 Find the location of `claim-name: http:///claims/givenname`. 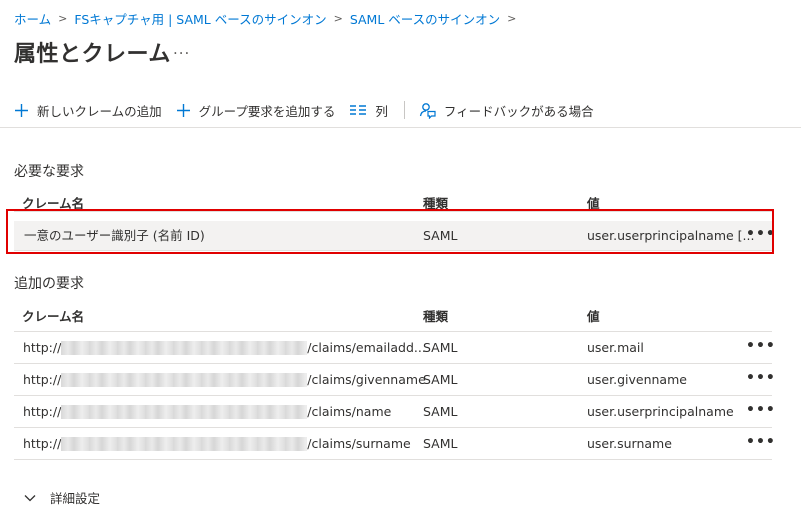

claim-name: http:///claims/givenname is located at coordinates (224, 379).